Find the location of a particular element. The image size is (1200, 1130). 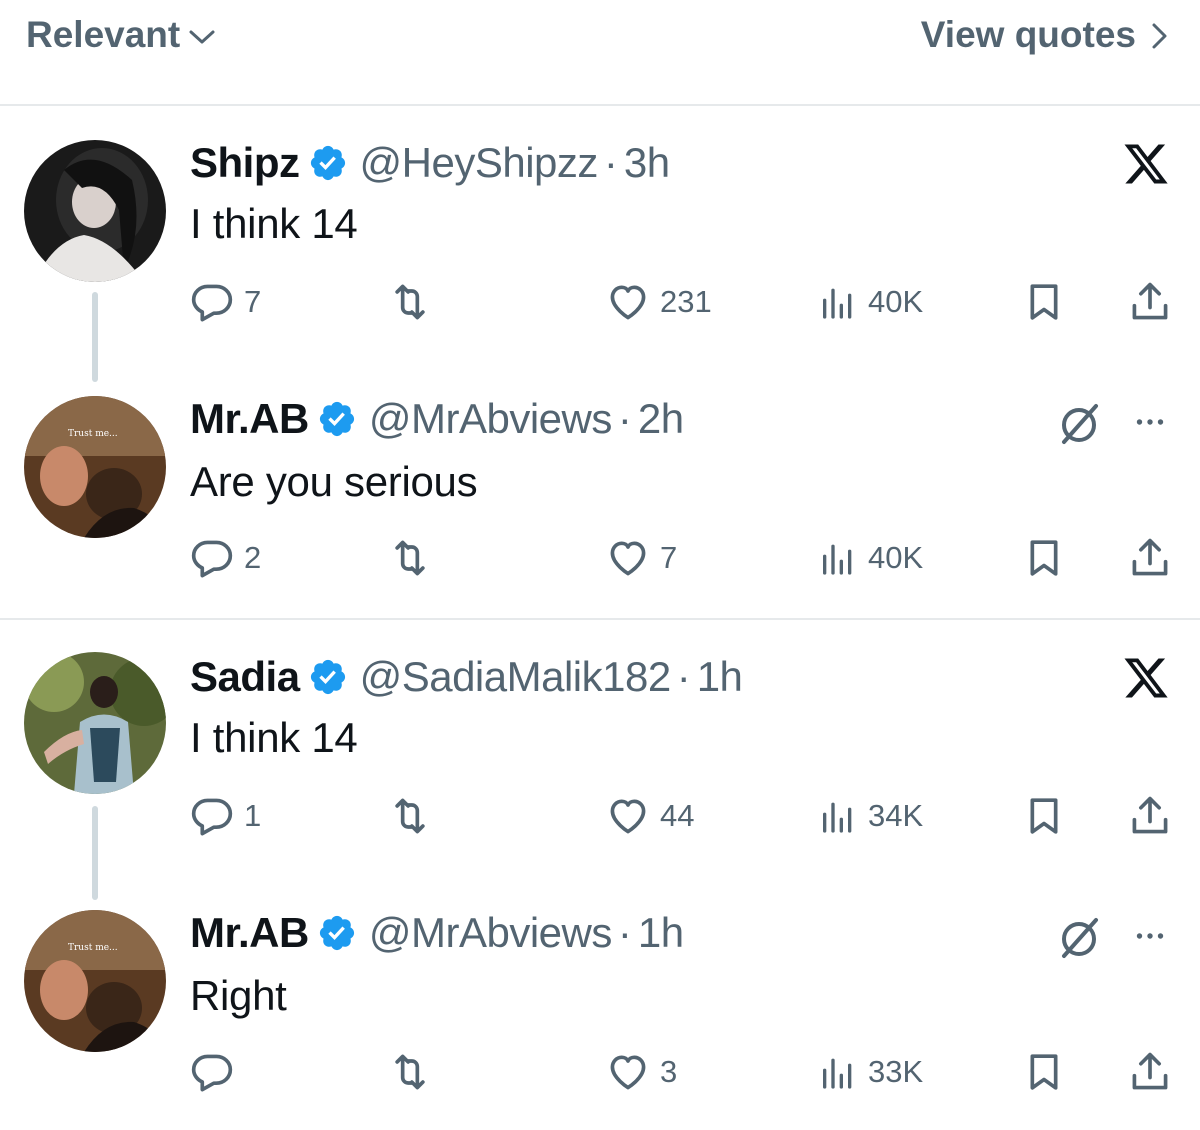

views-button: 34K is located at coordinates (870, 816).